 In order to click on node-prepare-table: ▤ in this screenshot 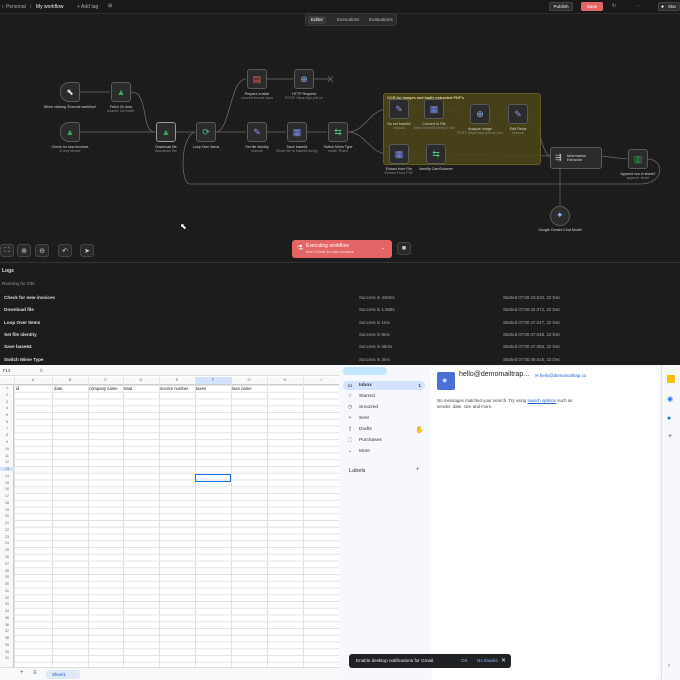, I will do `click(257, 79)`.